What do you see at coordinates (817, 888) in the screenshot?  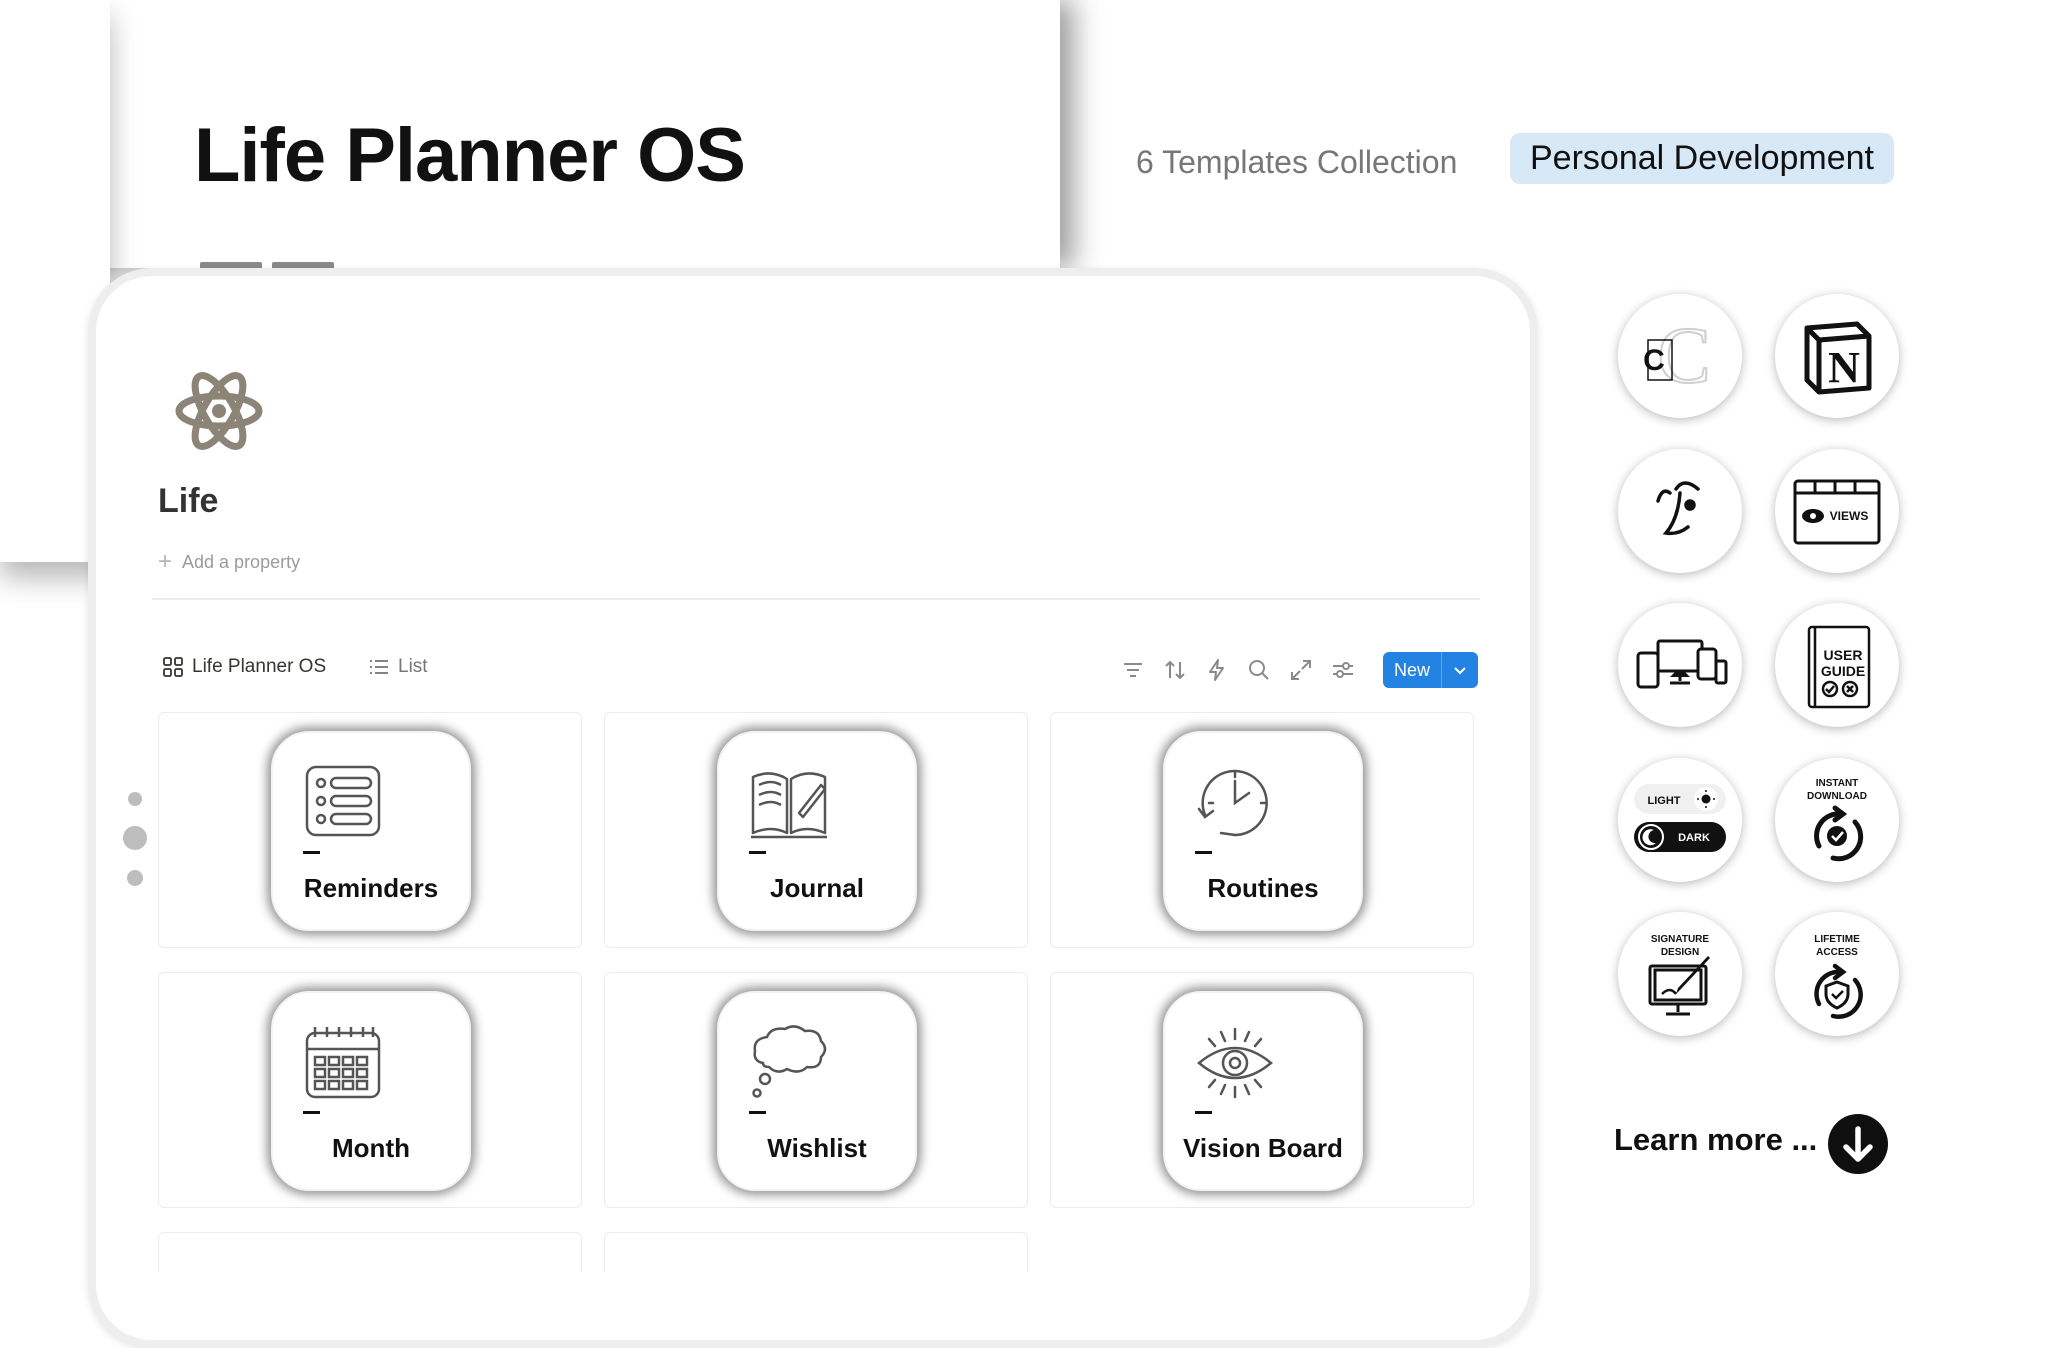 I see `card-title: Journal` at bounding box center [817, 888].